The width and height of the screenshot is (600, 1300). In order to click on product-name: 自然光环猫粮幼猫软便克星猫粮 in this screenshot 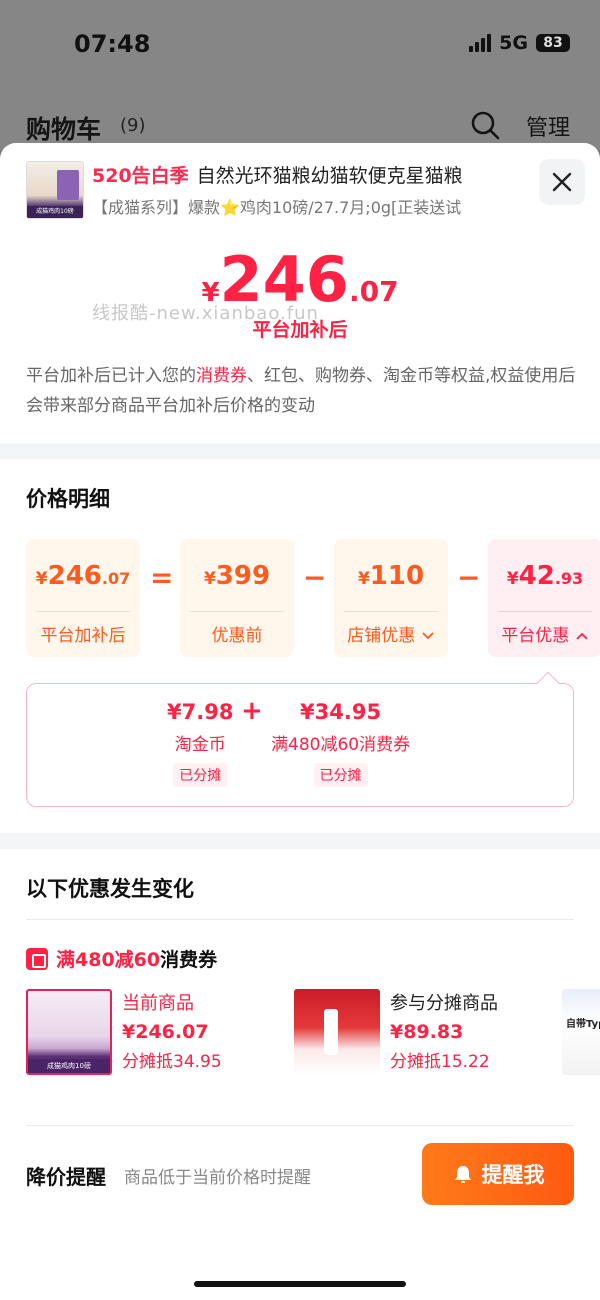, I will do `click(329, 176)`.